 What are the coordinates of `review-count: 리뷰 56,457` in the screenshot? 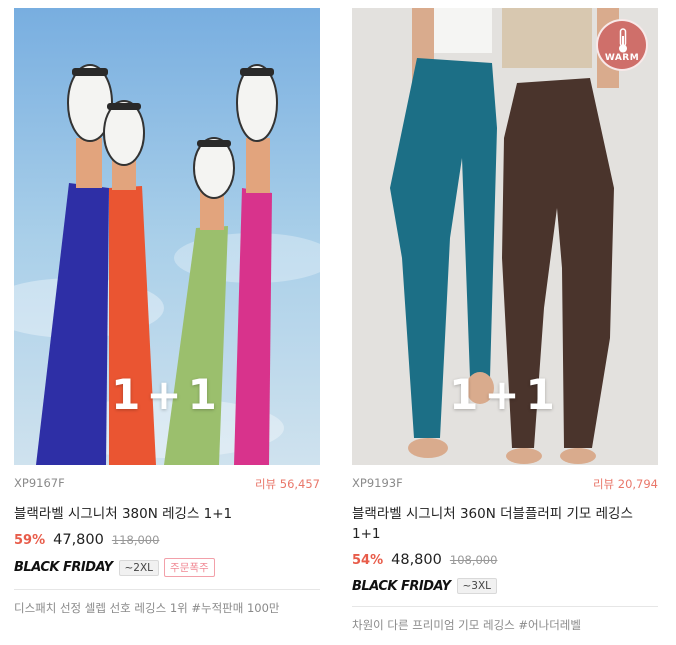 It's located at (287, 484).